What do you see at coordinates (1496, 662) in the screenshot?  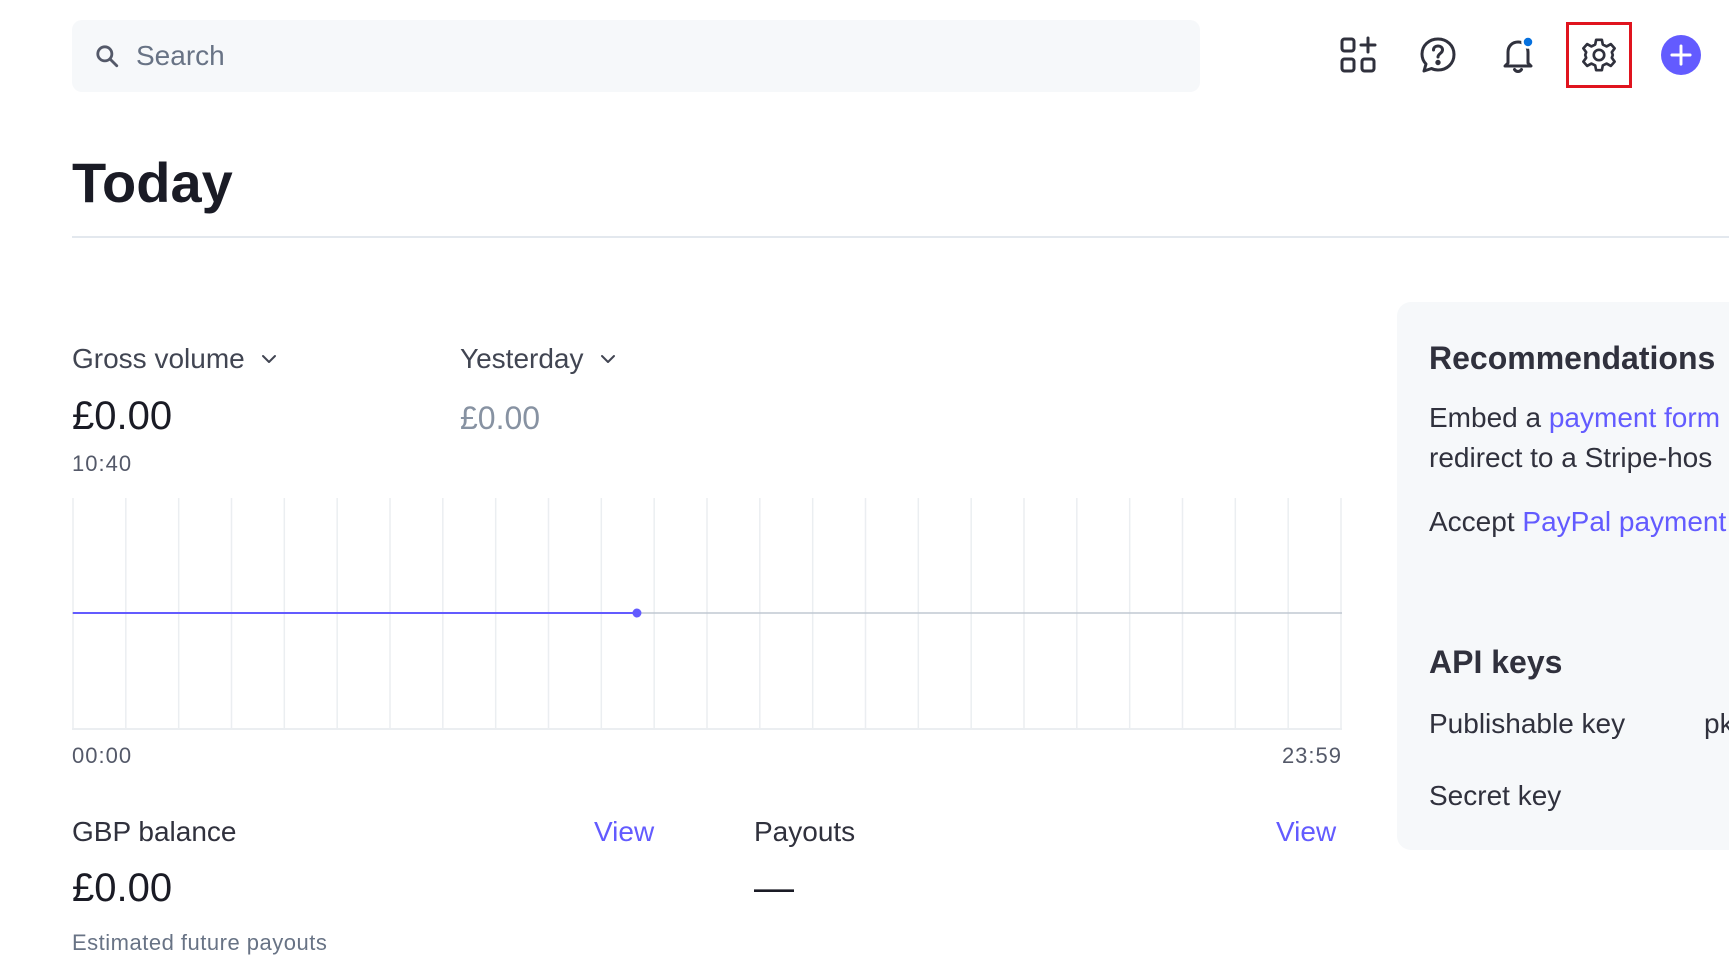 I see `api-keys-title: API keys` at bounding box center [1496, 662].